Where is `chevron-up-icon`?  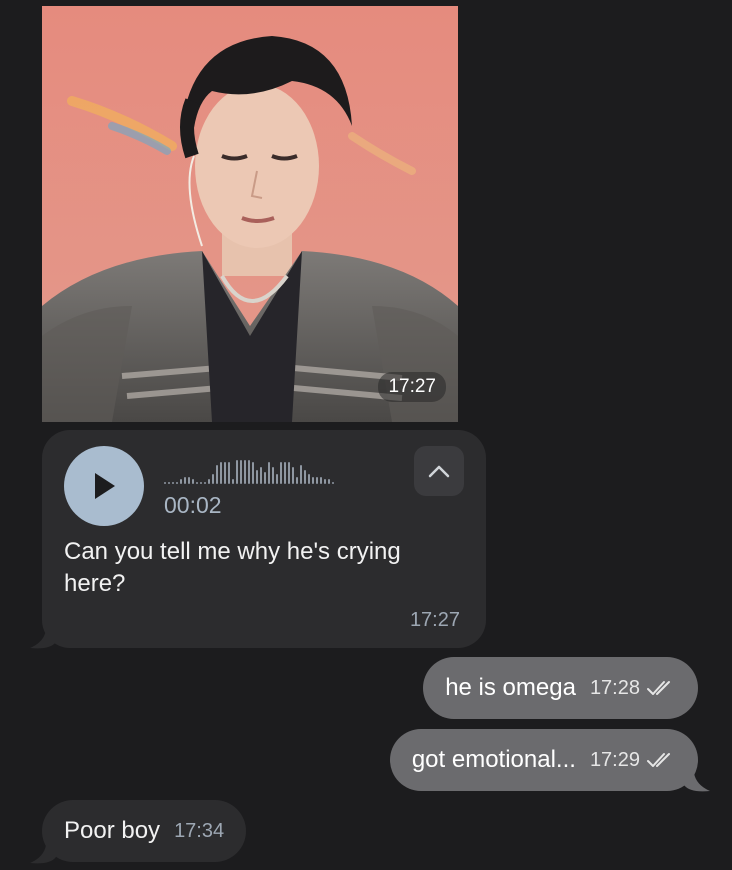
chevron-up-icon is located at coordinates (439, 471).